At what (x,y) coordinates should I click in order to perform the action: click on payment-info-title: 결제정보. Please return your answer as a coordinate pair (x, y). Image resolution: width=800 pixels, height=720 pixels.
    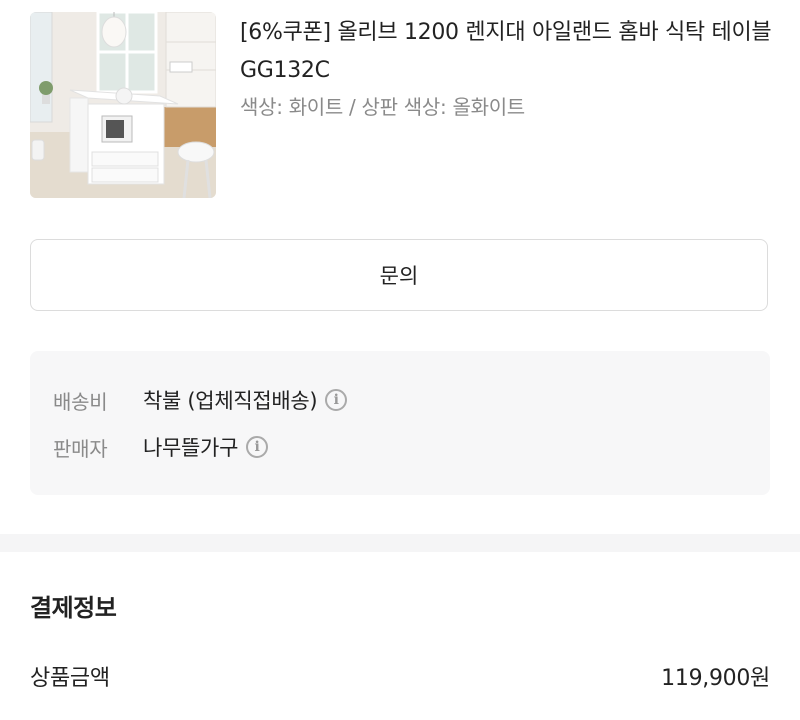
    Looking at the image, I should click on (73, 608).